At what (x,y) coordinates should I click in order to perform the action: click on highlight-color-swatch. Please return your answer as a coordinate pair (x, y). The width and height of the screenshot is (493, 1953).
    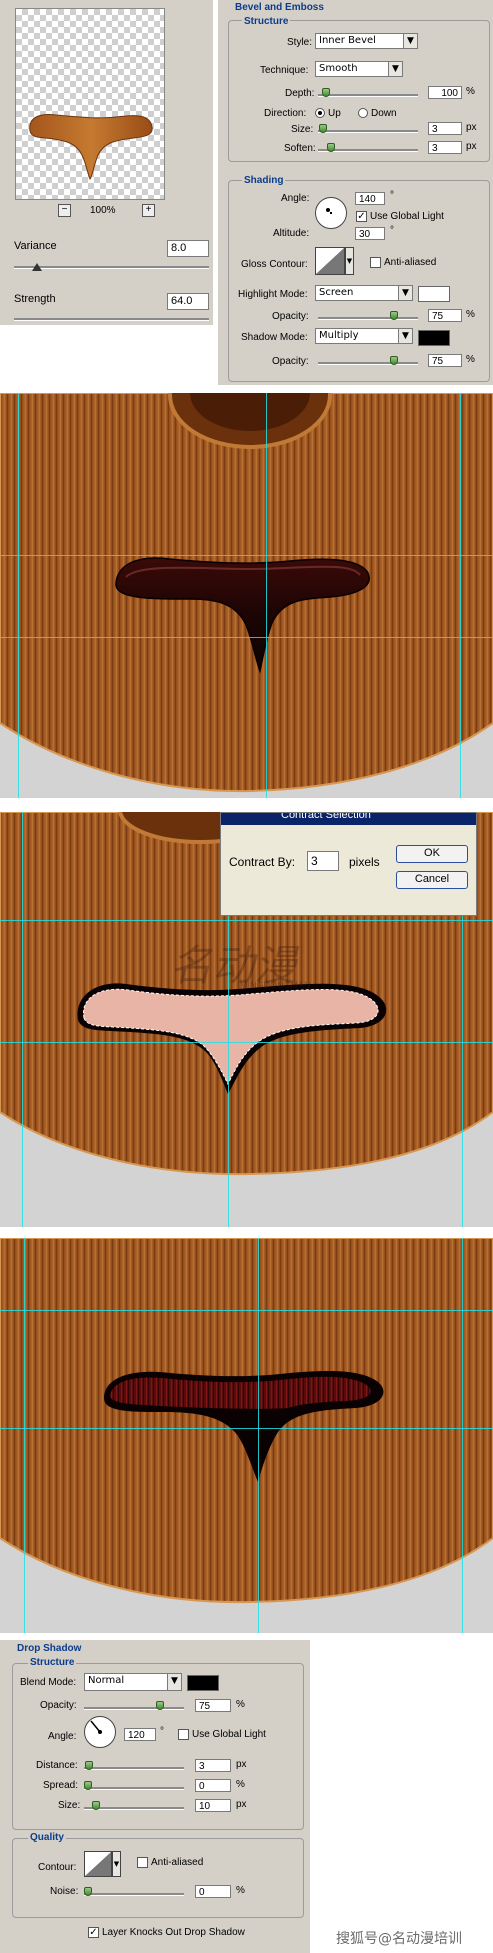
    Looking at the image, I should click on (434, 294).